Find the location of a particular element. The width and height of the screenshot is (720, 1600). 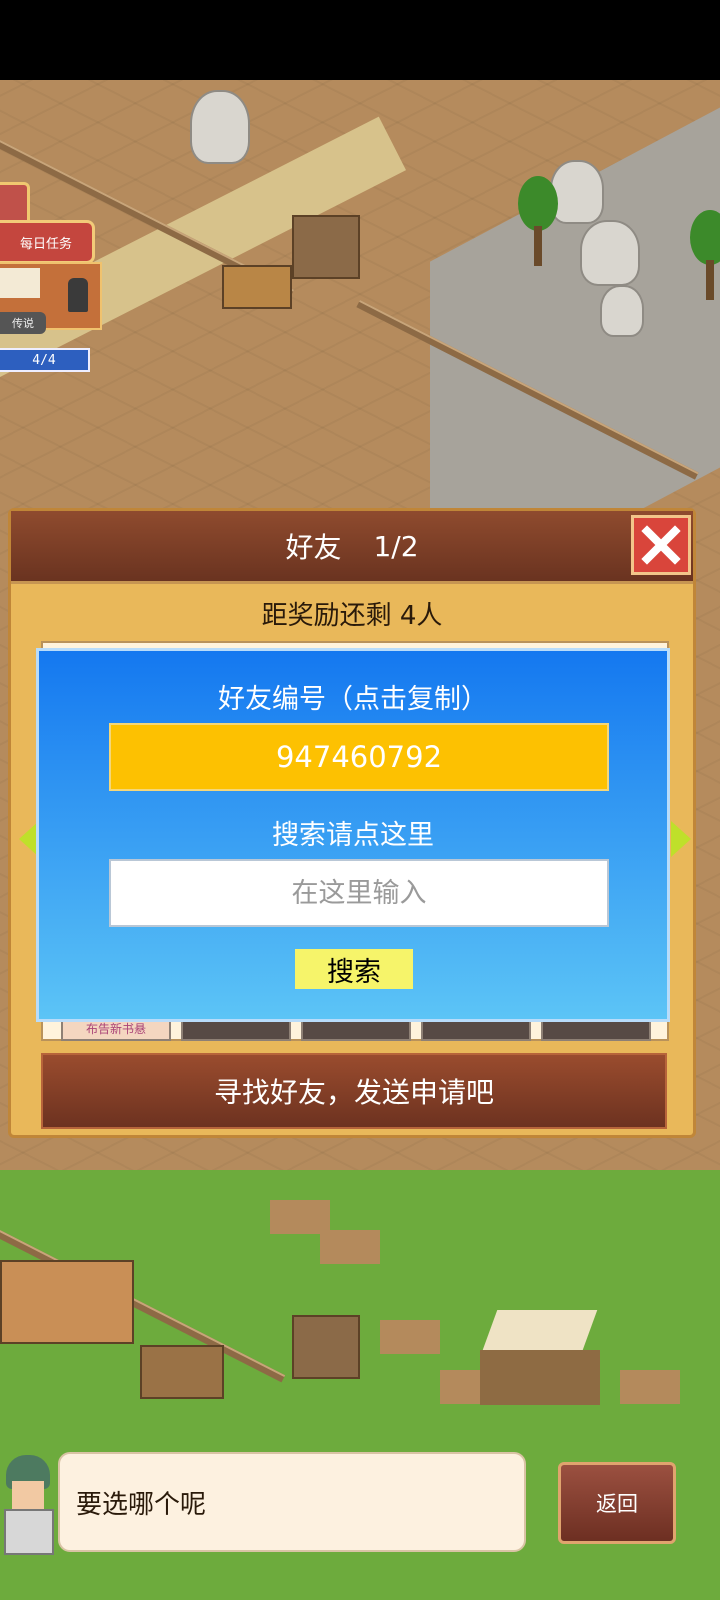

status-bar is located at coordinates (360, 40).